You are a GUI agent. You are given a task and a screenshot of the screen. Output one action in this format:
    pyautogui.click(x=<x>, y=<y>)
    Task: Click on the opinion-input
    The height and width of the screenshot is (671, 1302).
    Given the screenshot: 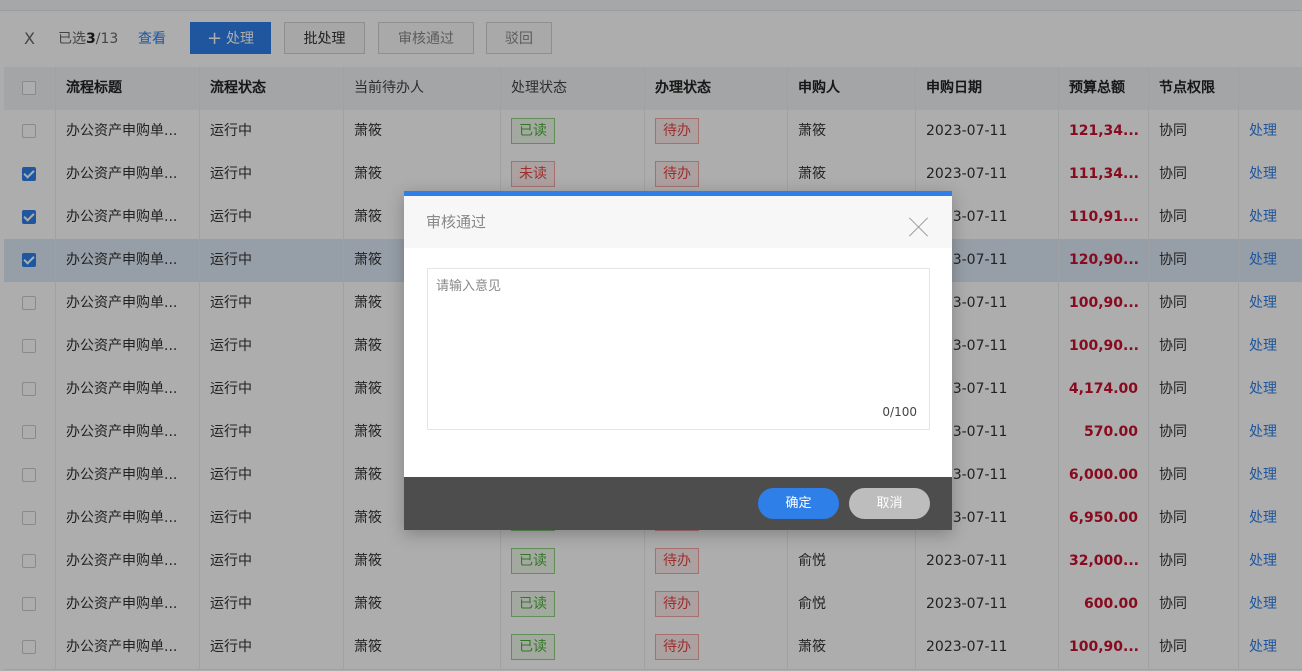 What is the action you would take?
    pyautogui.click(x=678, y=329)
    